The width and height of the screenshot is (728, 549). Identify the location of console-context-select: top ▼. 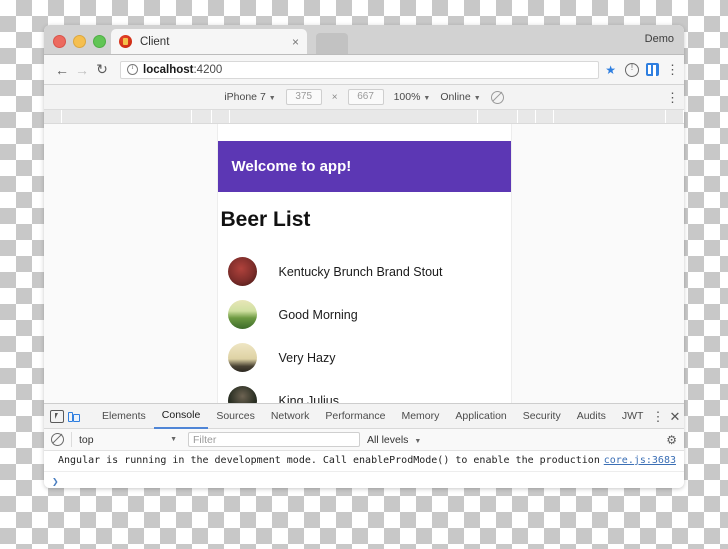
(126, 439).